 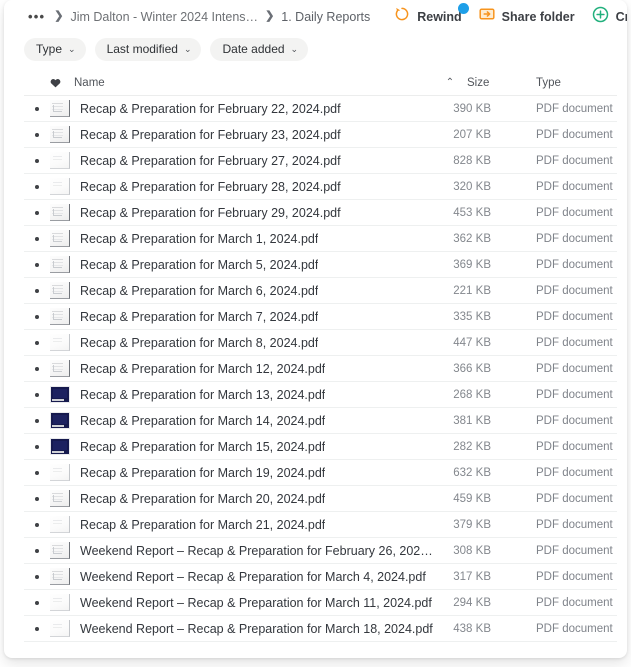 What do you see at coordinates (527, 16) in the screenshot?
I see `share-folder-button: Share folder` at bounding box center [527, 16].